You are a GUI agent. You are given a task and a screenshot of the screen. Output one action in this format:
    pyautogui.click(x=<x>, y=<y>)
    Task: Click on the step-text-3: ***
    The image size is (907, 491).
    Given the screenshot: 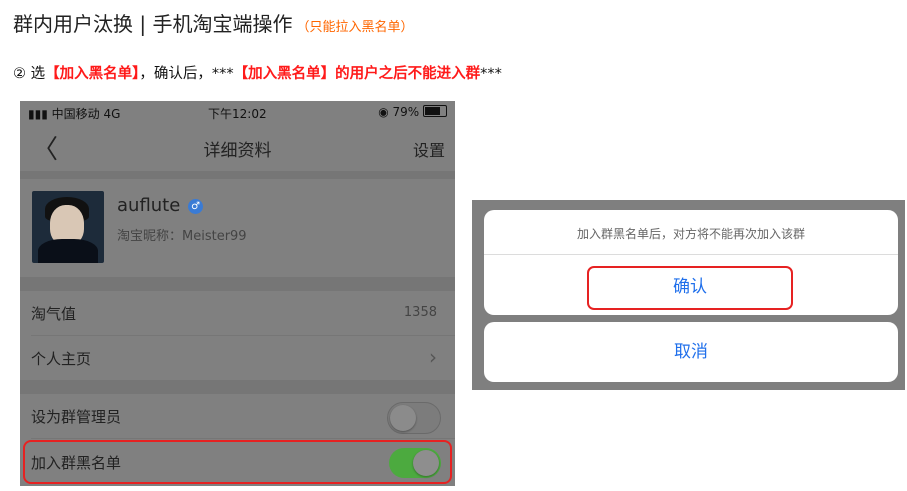 What is the action you would take?
    pyautogui.click(x=491, y=74)
    